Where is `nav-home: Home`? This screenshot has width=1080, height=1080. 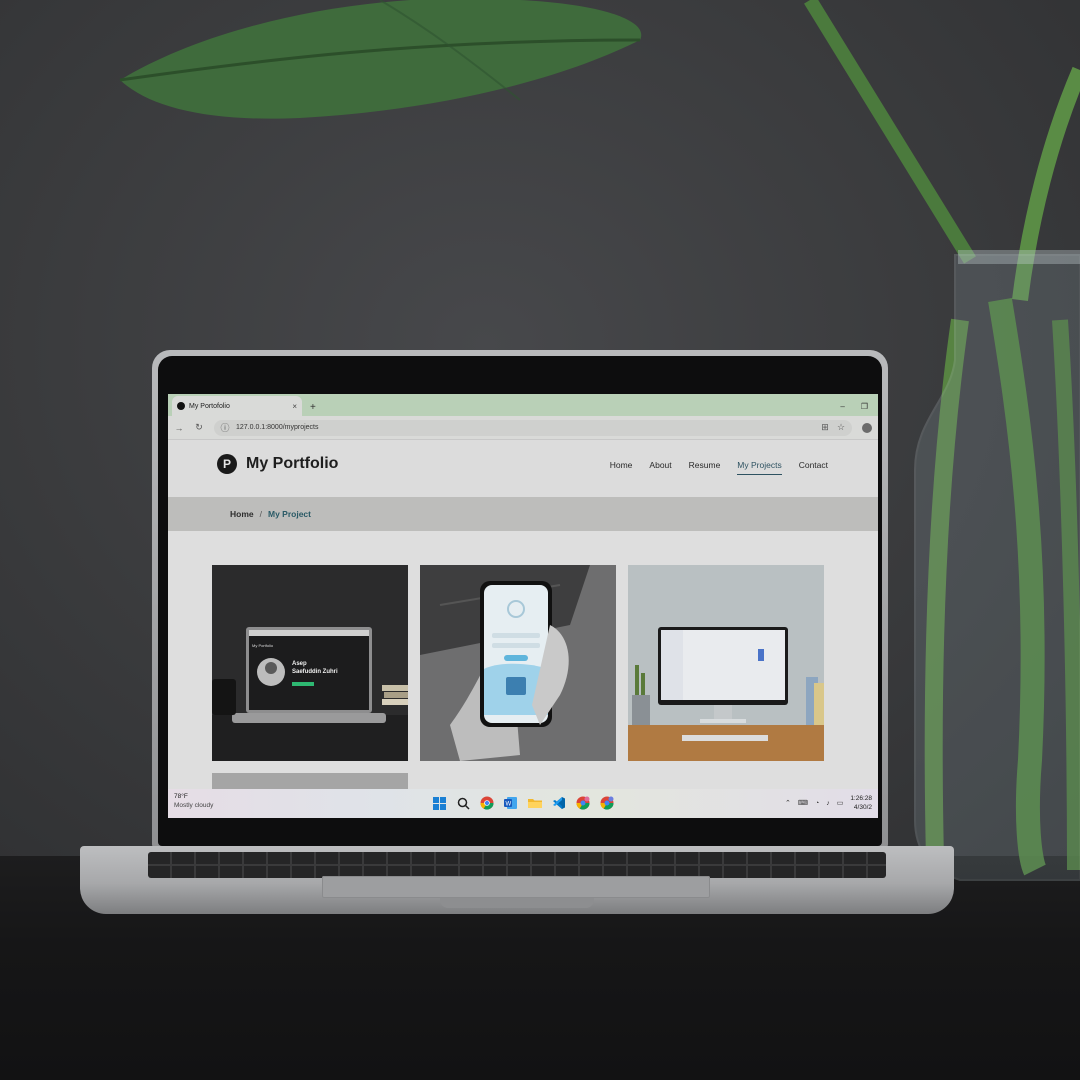 nav-home: Home is located at coordinates (621, 465).